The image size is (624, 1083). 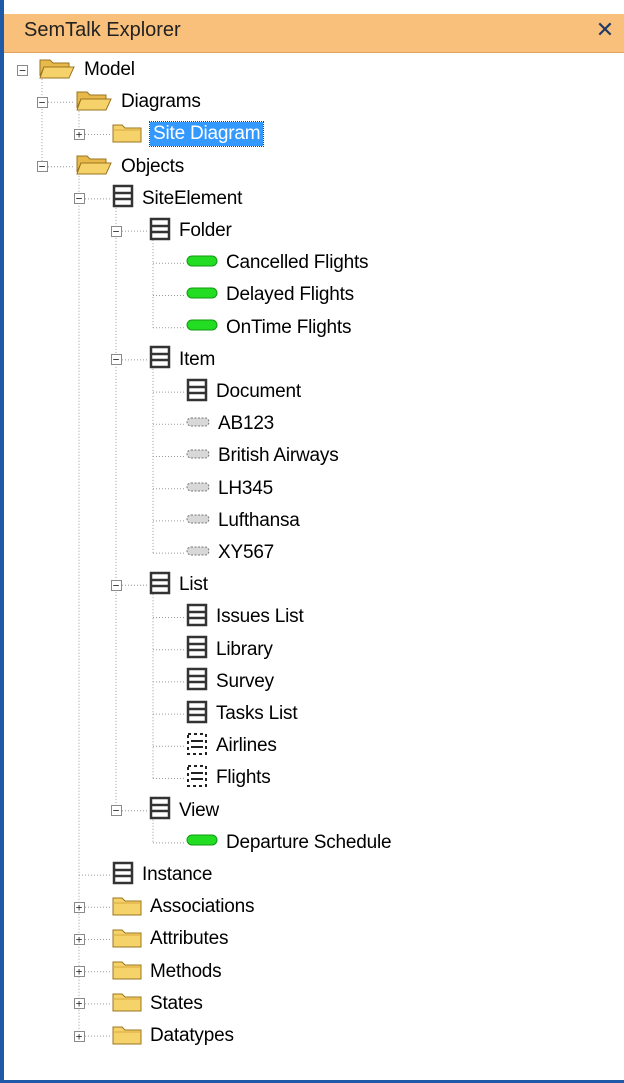 I want to click on panel-title: SemTalk Explorer, so click(x=102, y=30).